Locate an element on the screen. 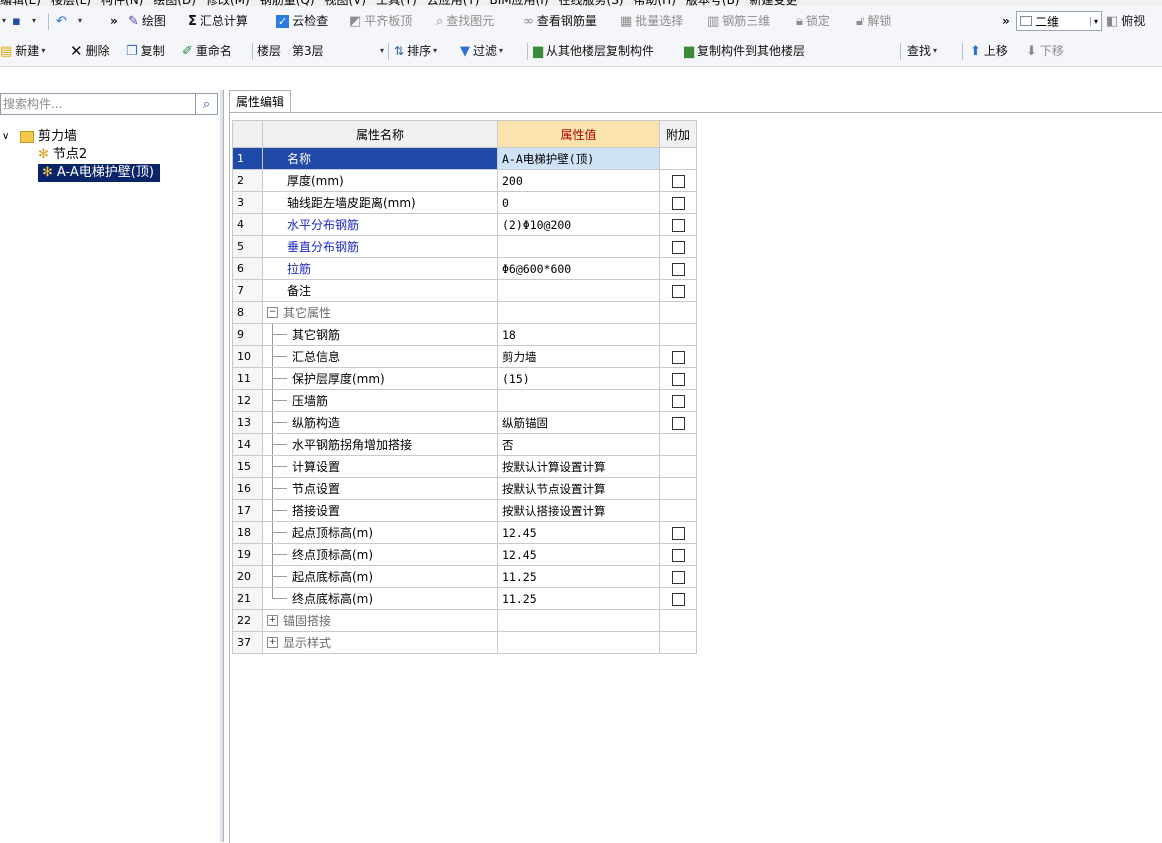 This screenshot has height=843, width=1162. save-icon: ▪ is located at coordinates (18, 21).